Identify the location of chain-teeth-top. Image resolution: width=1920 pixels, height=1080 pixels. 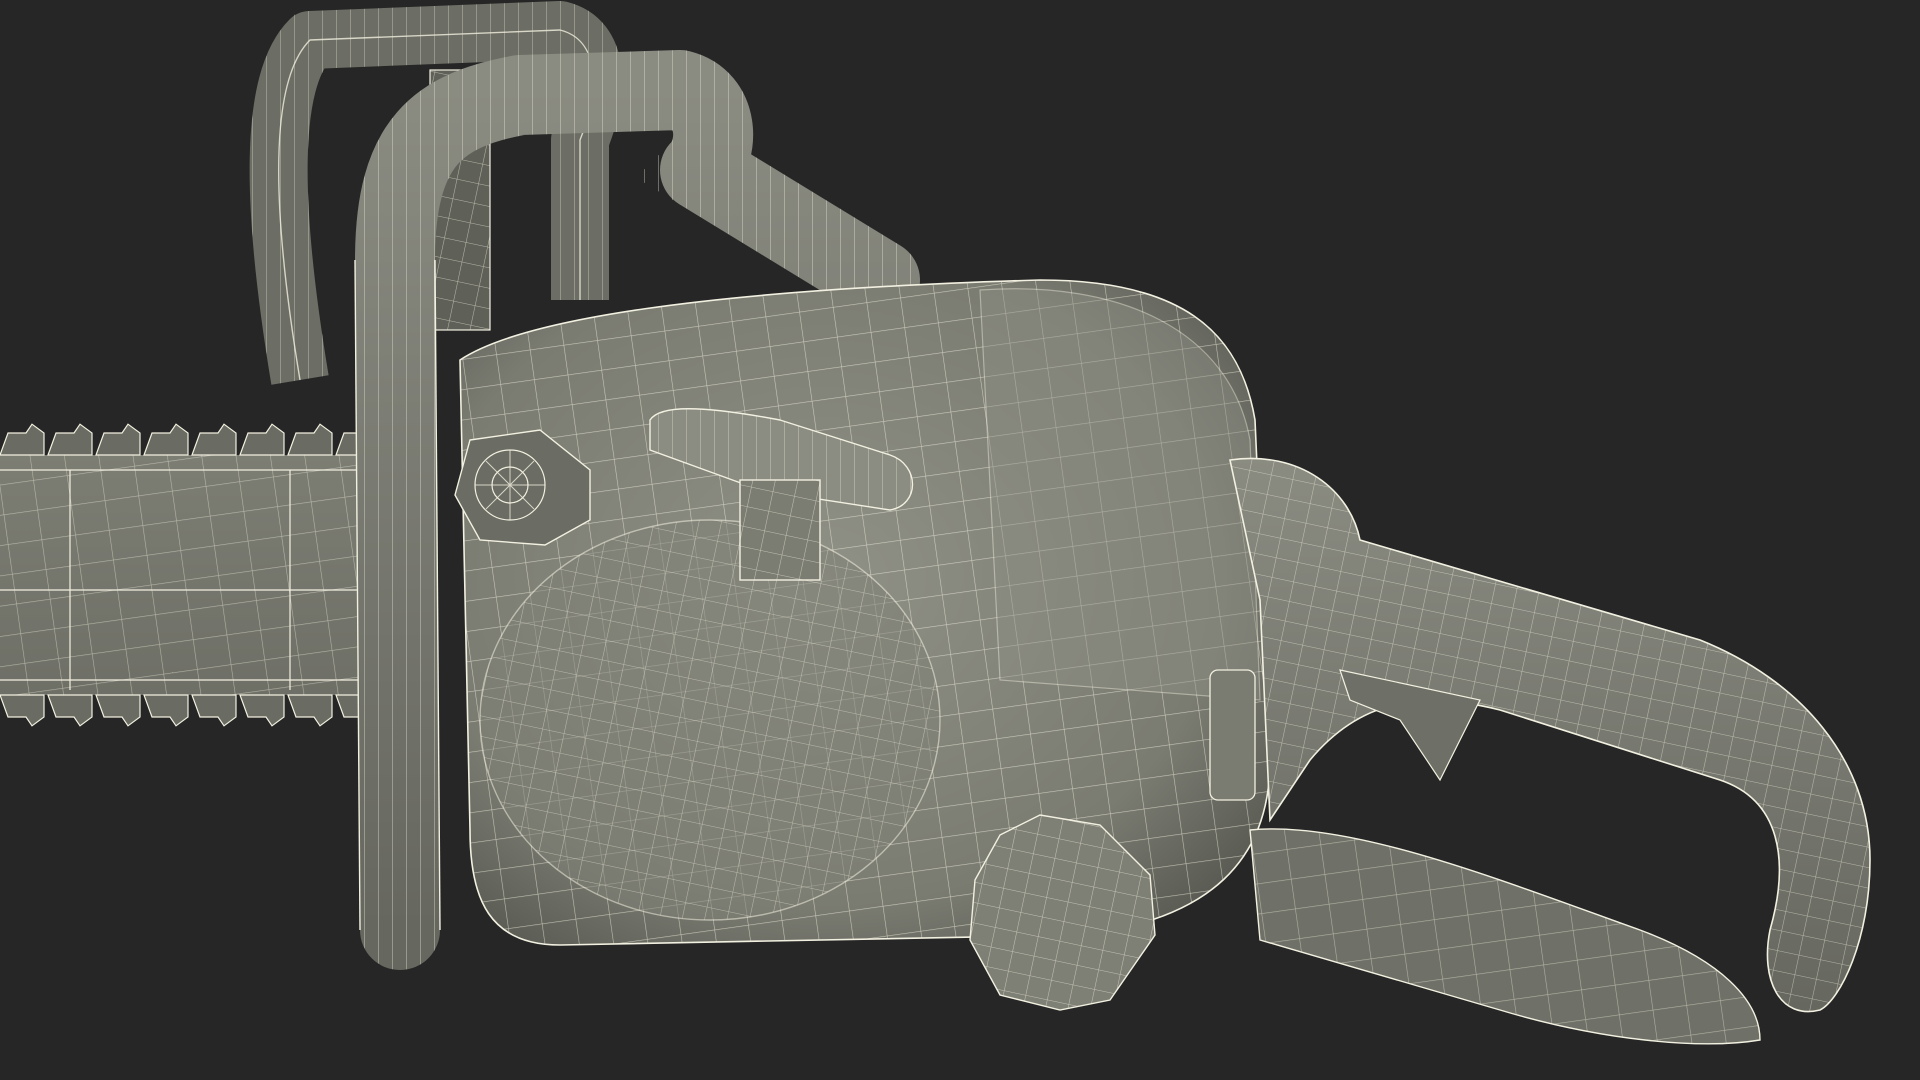
(190, 439).